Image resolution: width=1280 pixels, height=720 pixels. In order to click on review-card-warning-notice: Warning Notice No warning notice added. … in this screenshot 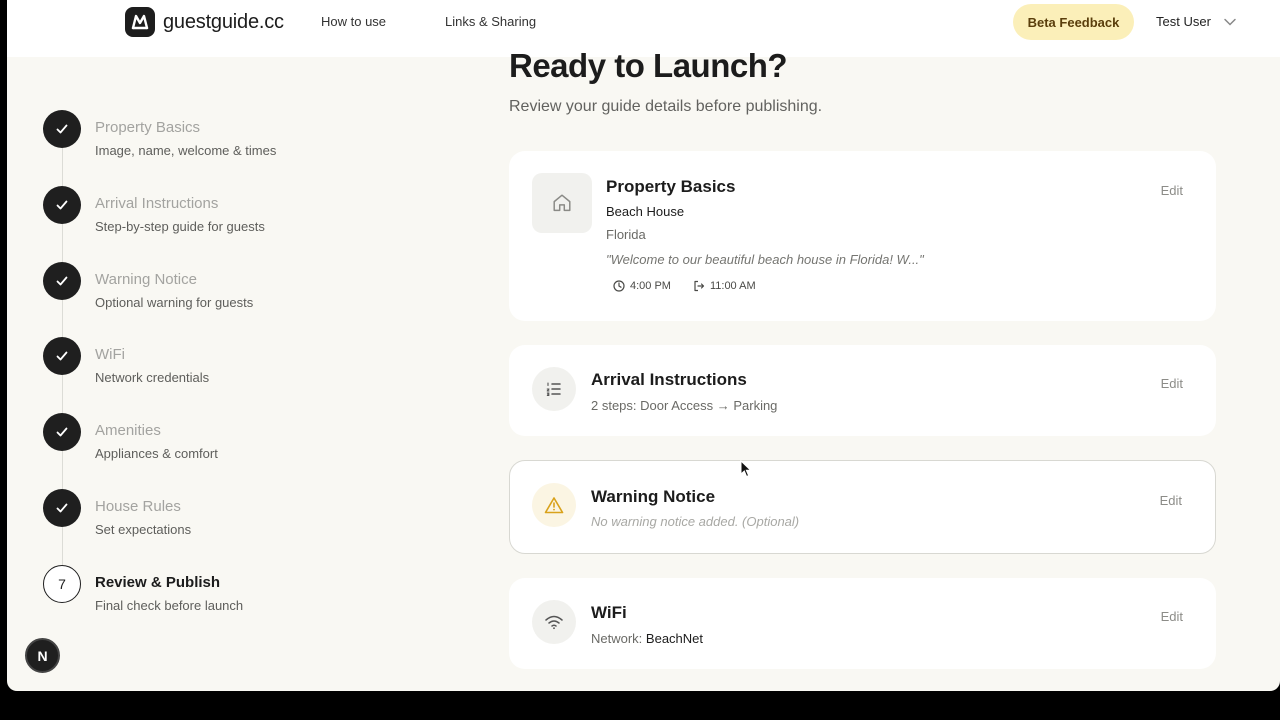, I will do `click(862, 507)`.